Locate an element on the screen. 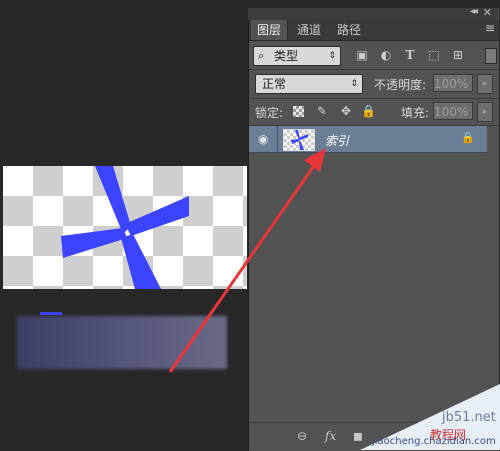  filter-toggle-switch is located at coordinates (491, 56).